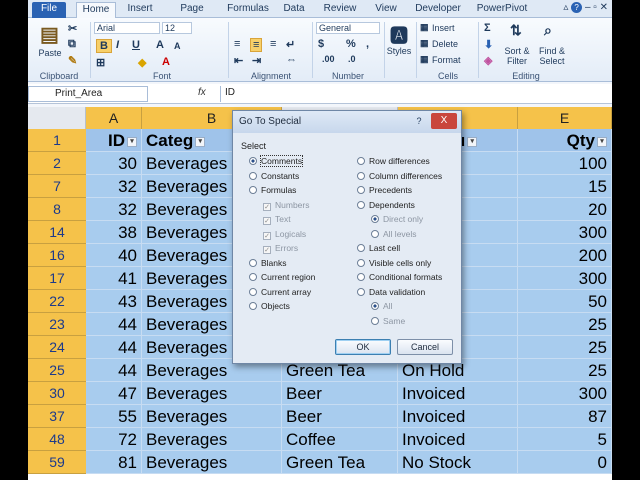 The height and width of the screenshot is (480, 640). What do you see at coordinates (114, 278) in the screenshot?
I see `table-cell: 41` at bounding box center [114, 278].